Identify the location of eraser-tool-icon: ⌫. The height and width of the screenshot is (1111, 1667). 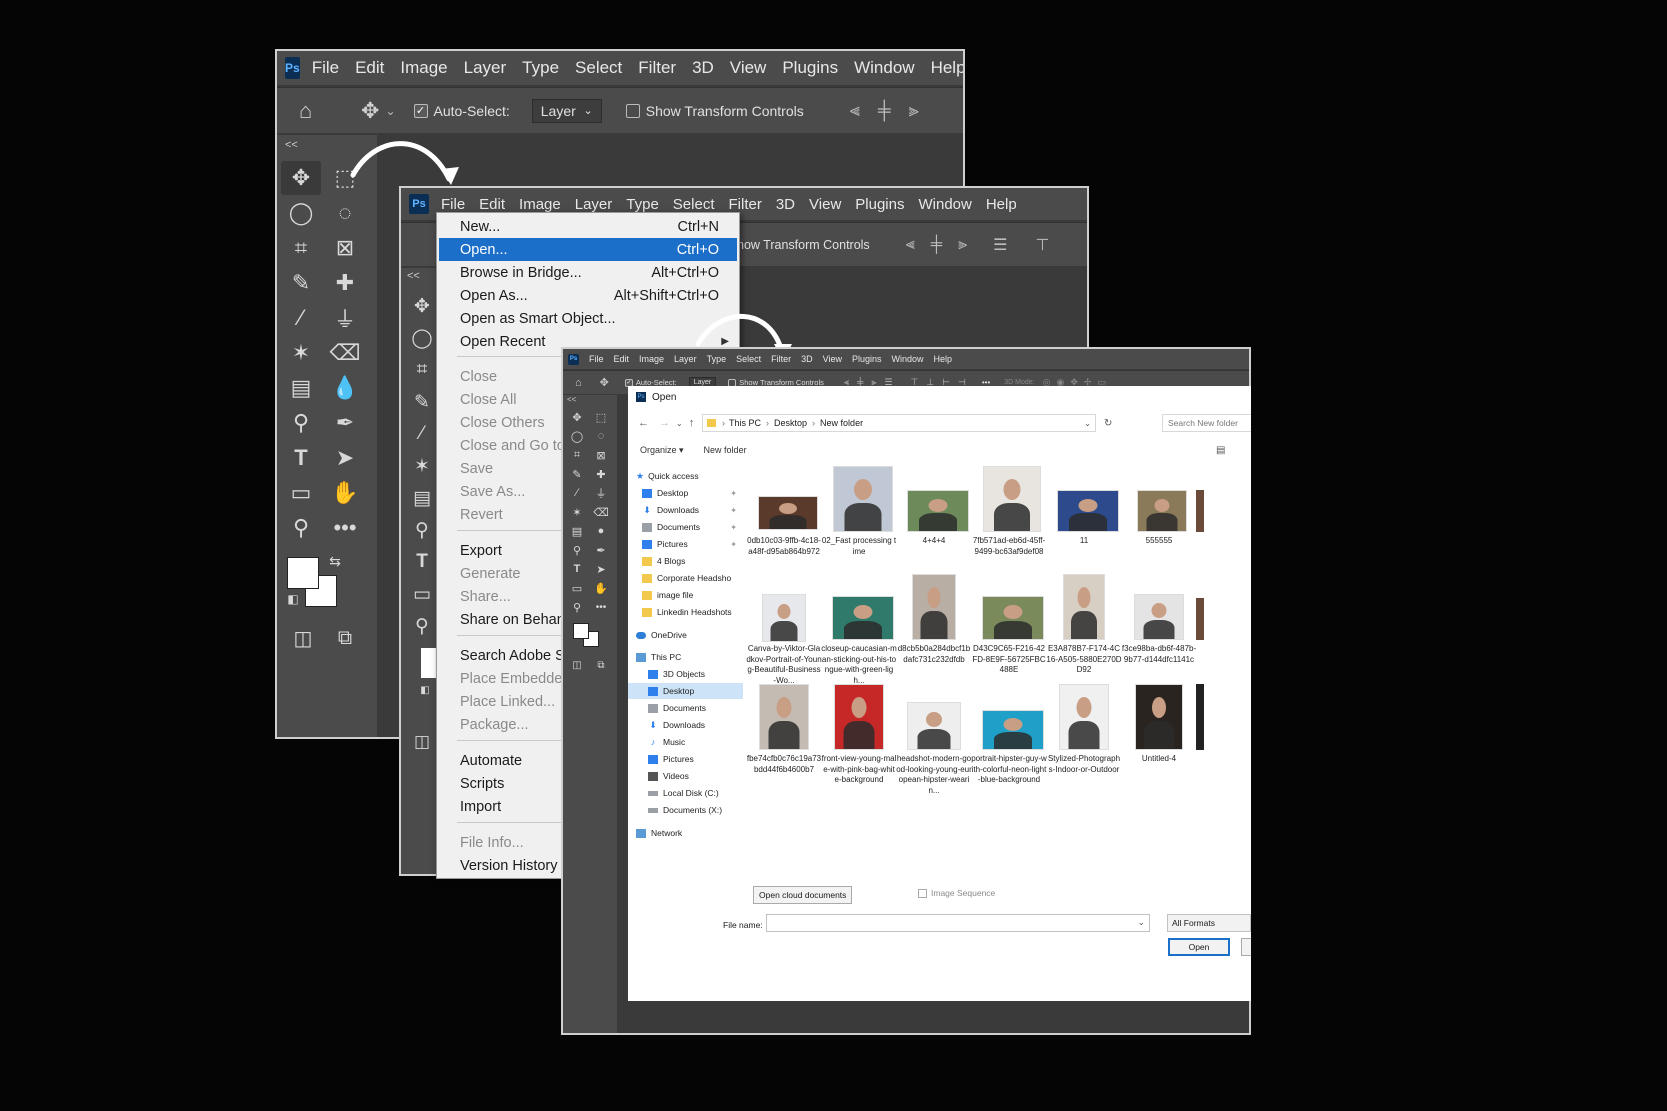
(345, 353).